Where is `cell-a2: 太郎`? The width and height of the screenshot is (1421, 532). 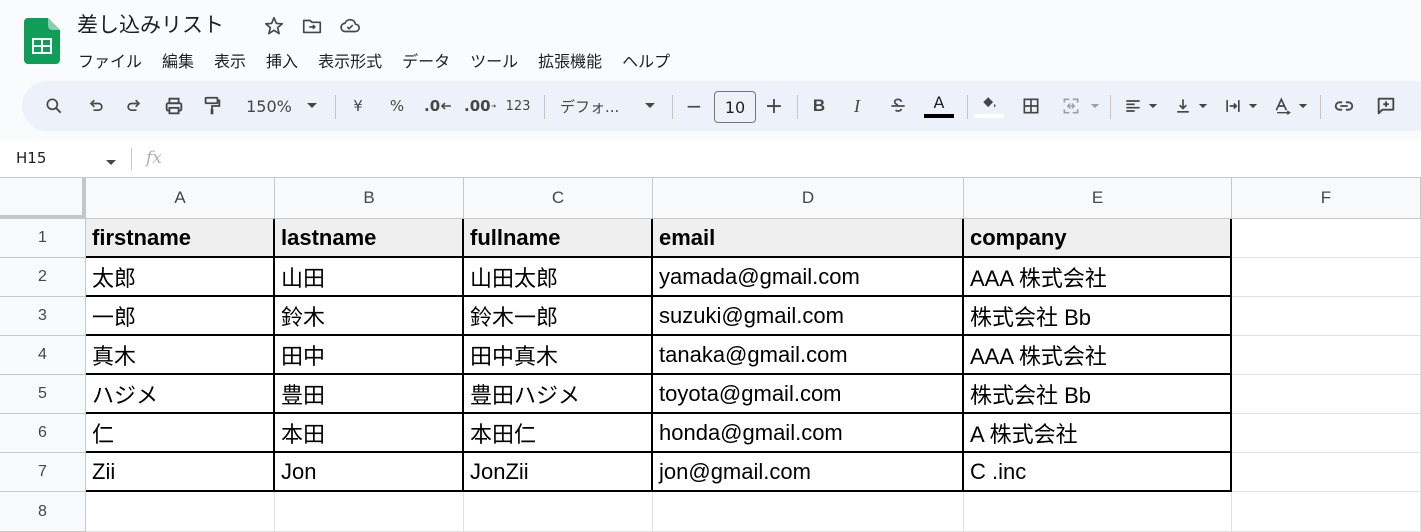 cell-a2: 太郎 is located at coordinates (180, 277).